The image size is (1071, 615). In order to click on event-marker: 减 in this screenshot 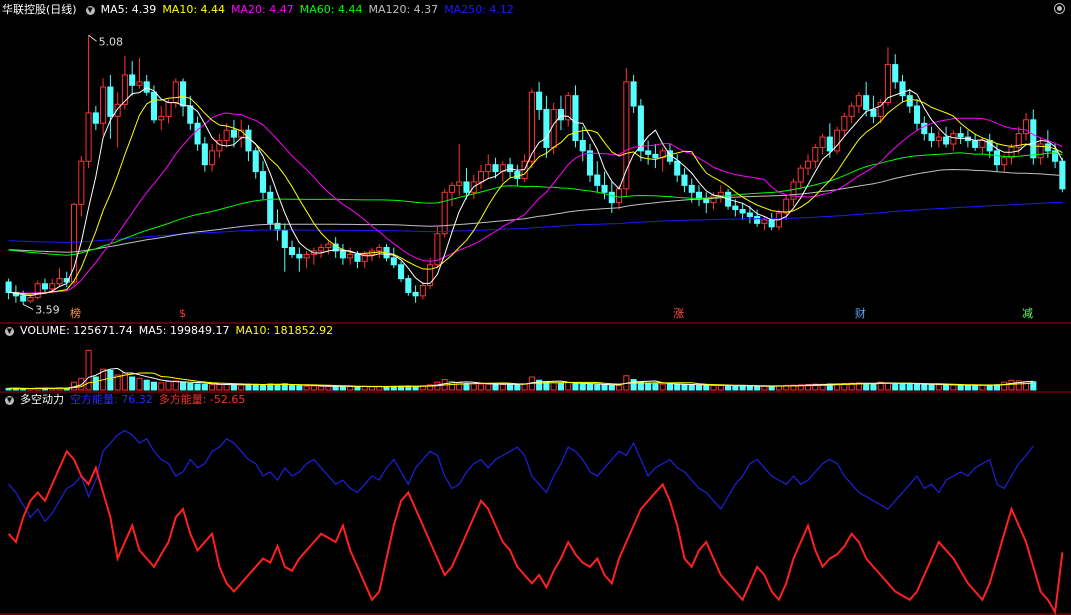, I will do `click(1027, 313)`.